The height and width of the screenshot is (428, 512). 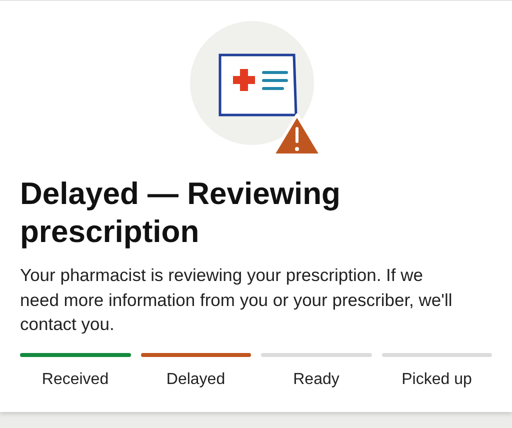 I want to click on status-title: Delayed — Reviewing prescription, so click(x=181, y=213).